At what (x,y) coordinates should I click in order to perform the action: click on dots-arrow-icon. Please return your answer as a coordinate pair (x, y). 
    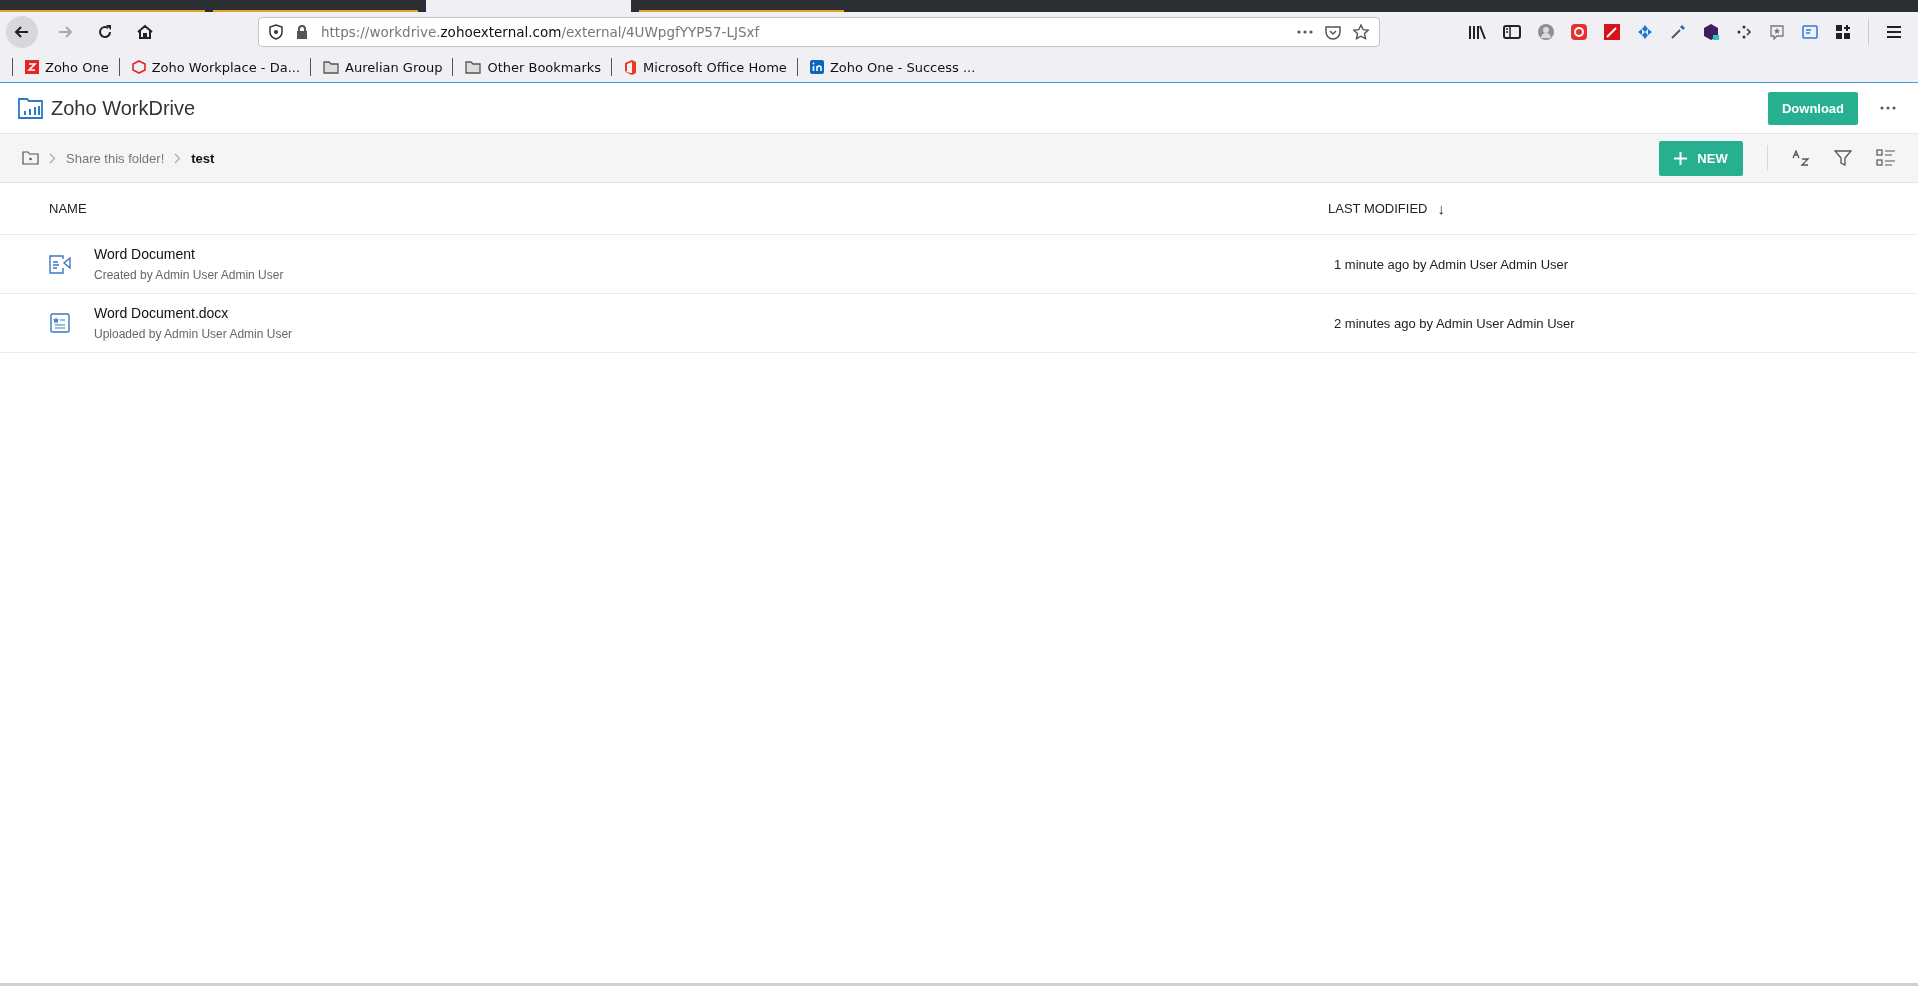
    Looking at the image, I should click on (1744, 32).